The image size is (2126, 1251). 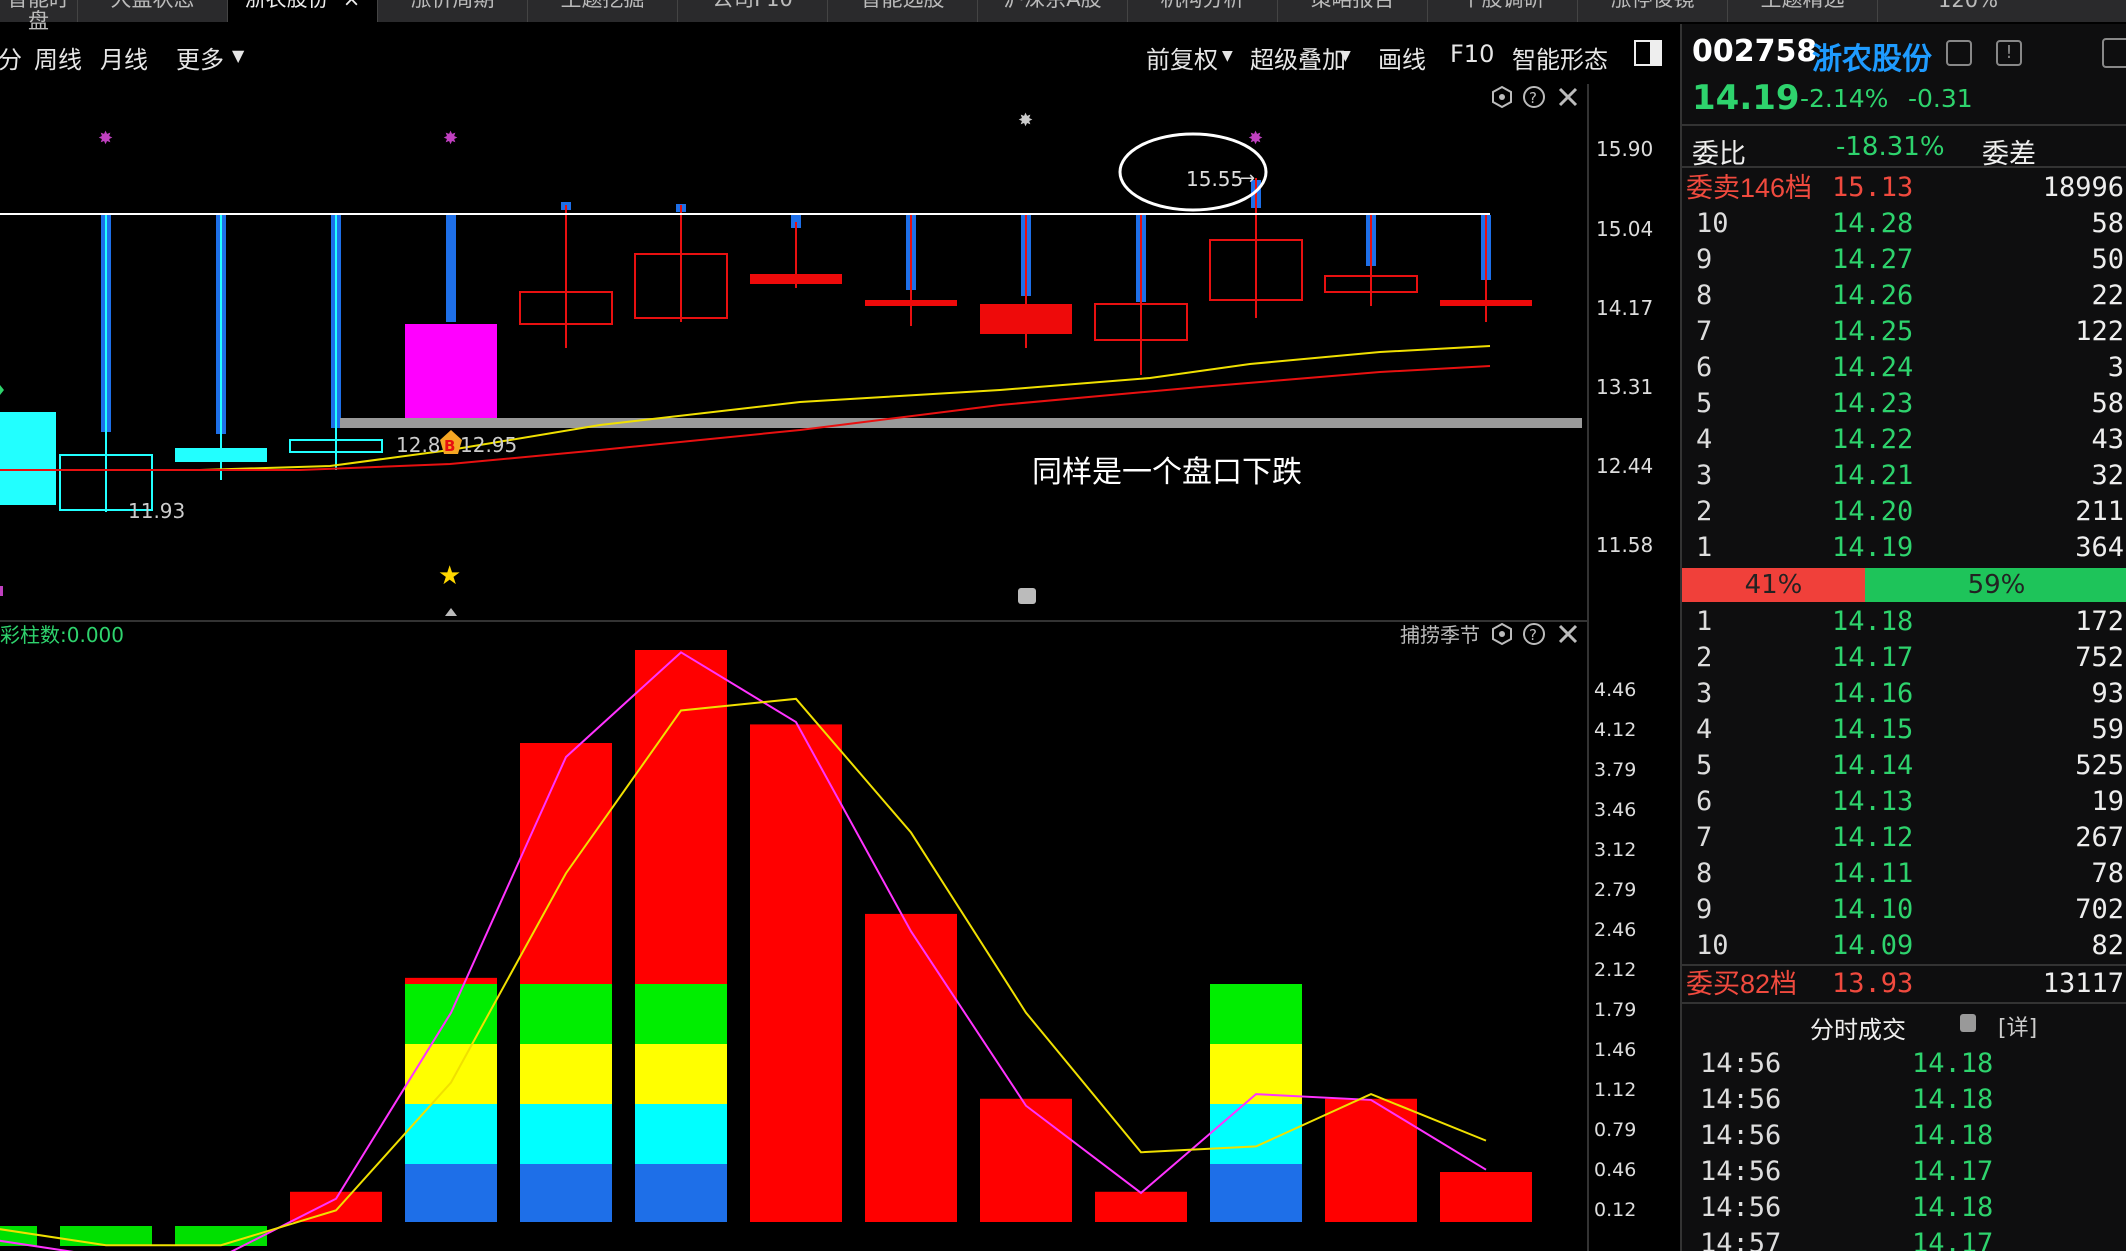 What do you see at coordinates (106, 1236) in the screenshot?
I see `sub-bar-green` at bounding box center [106, 1236].